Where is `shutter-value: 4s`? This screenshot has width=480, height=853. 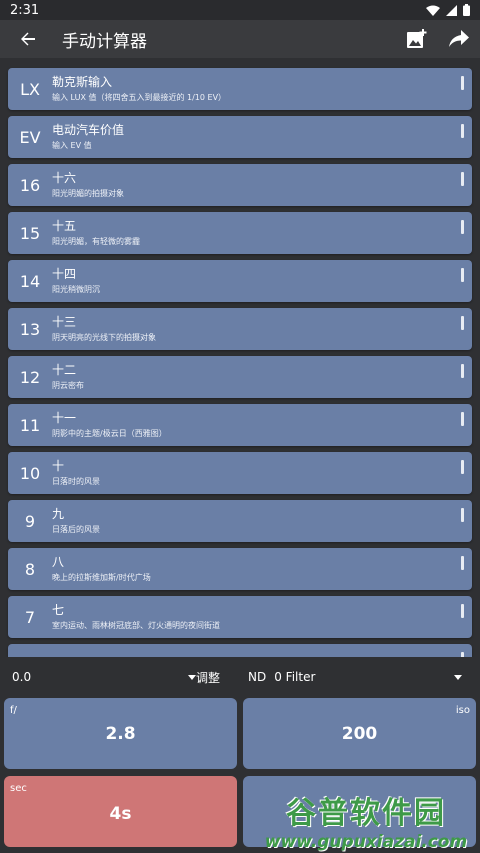
shutter-value: 4s is located at coordinates (120, 814).